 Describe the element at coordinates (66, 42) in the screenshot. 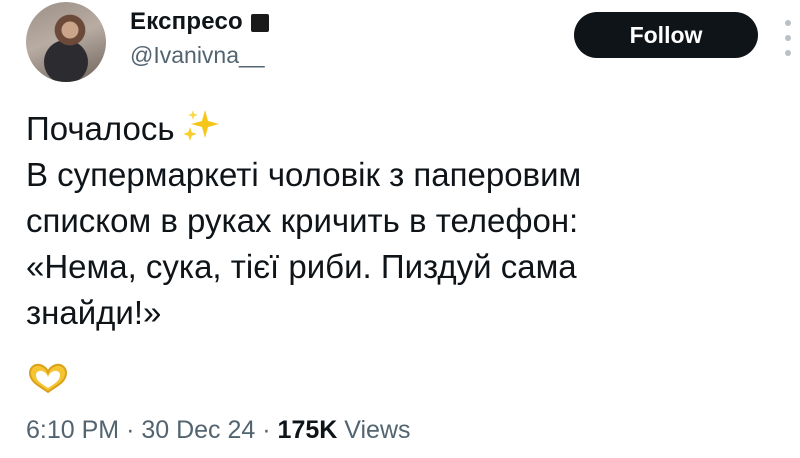

I see `avatar` at that location.